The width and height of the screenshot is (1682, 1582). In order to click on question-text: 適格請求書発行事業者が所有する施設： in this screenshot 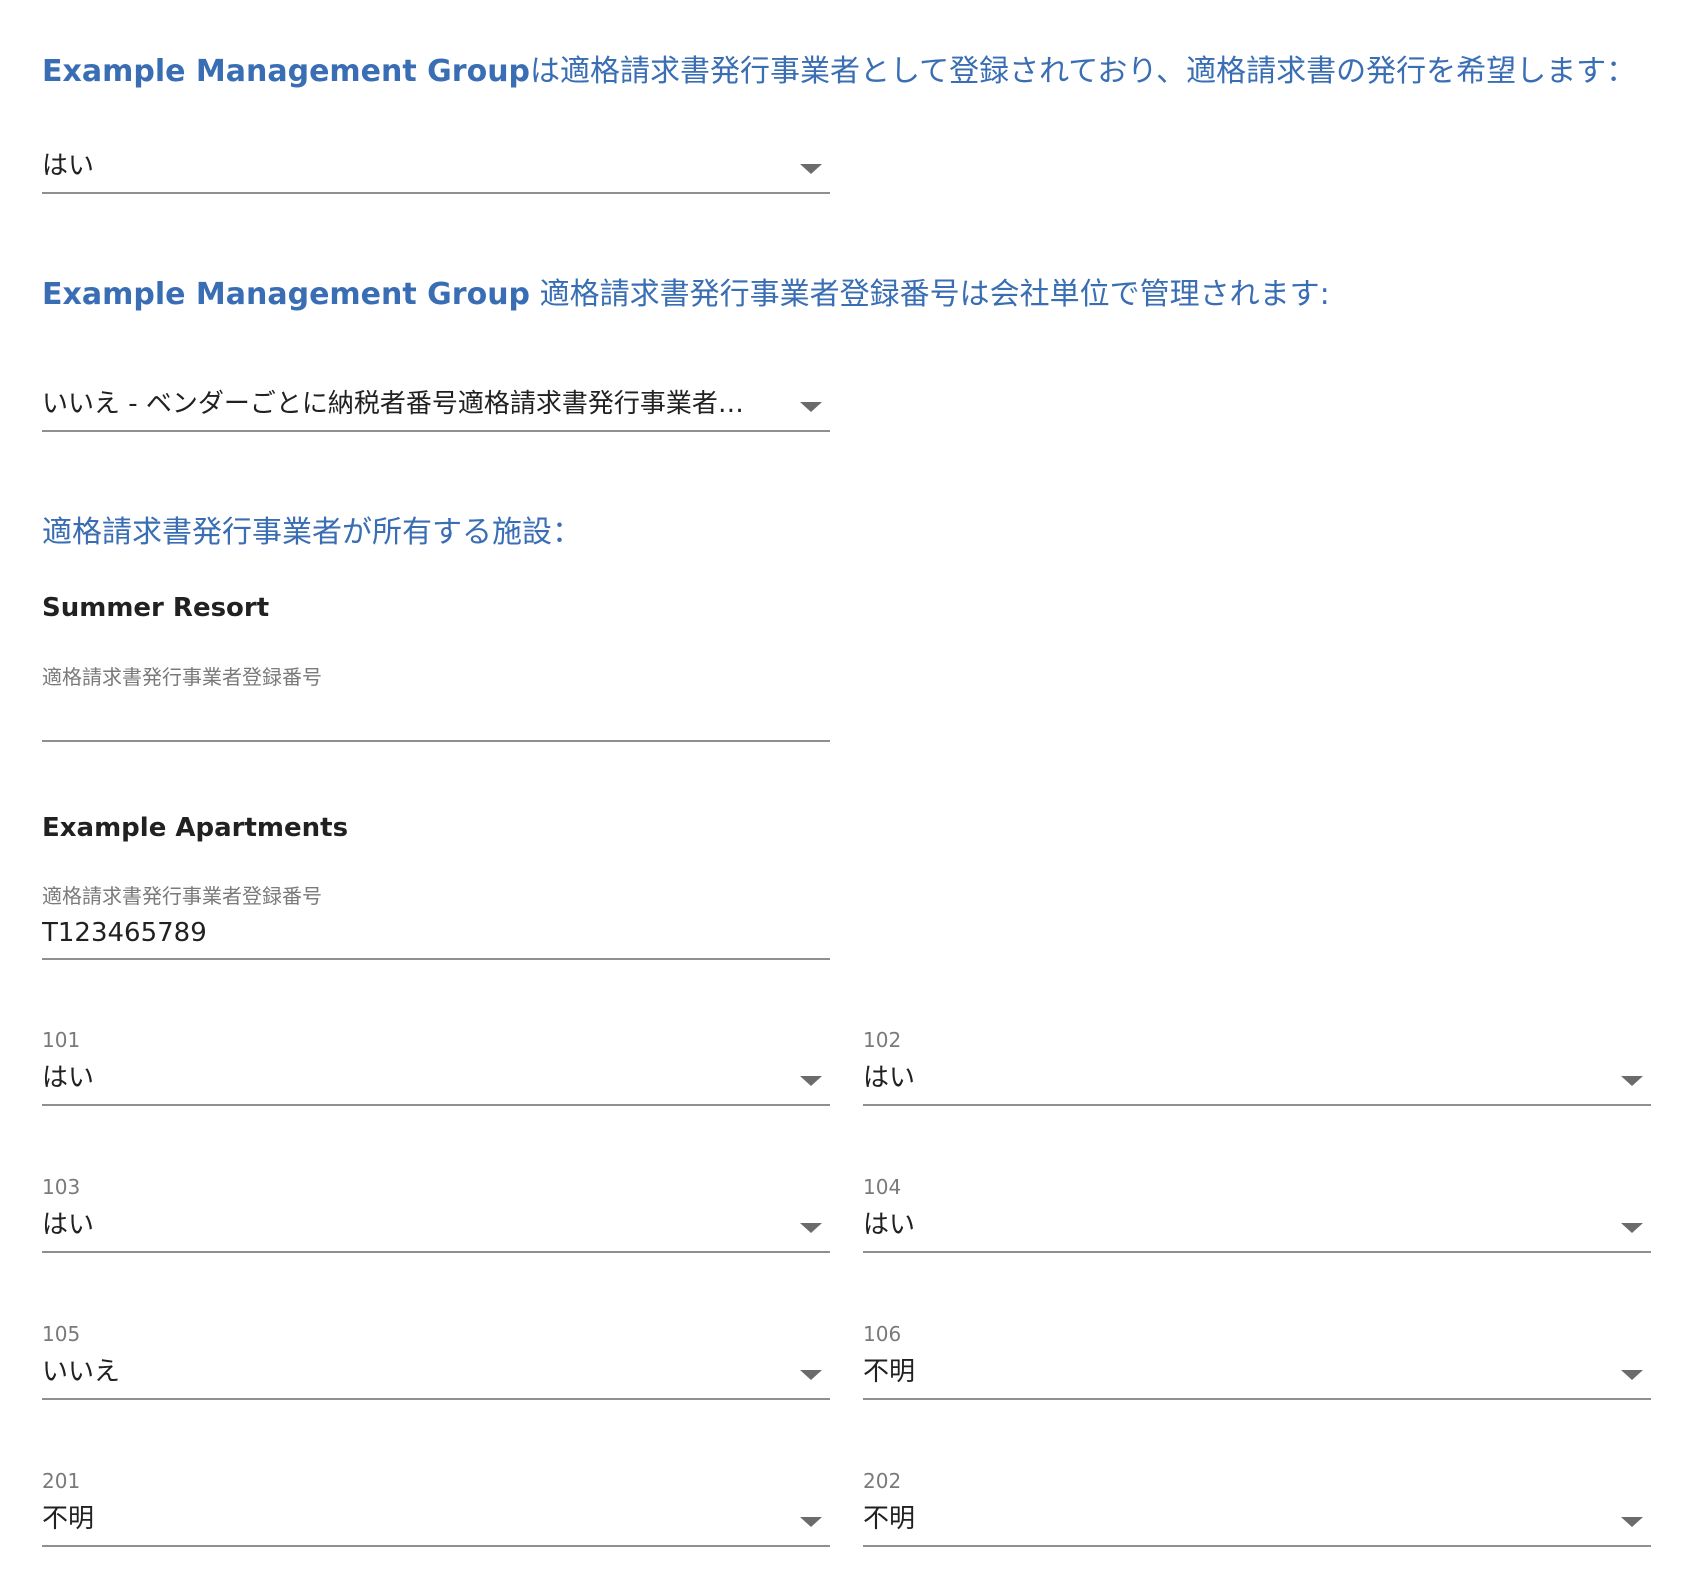, I will do `click(312, 532)`.